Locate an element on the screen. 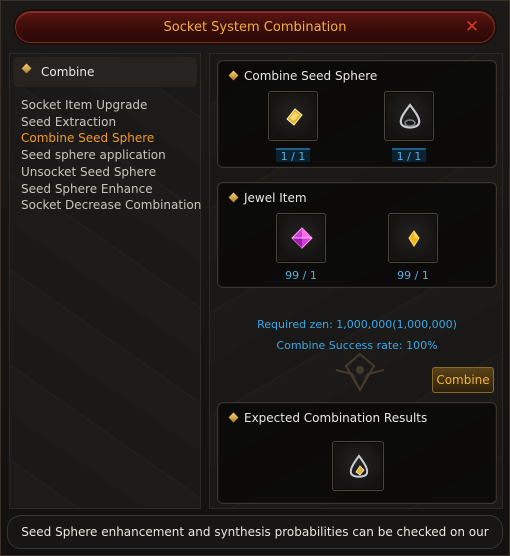 This screenshot has width=510, height=556. required-zen-text: Required zen: 1,000,000(1,000,000) is located at coordinates (357, 324).